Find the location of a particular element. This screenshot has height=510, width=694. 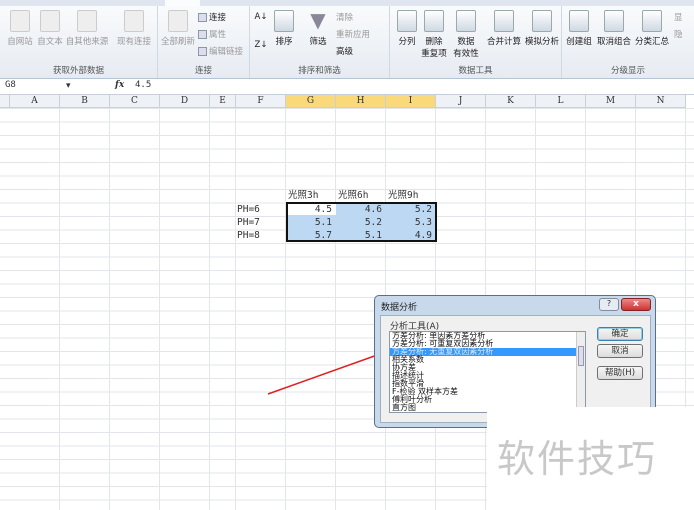

list-item: 相关系数 is located at coordinates (487, 360).